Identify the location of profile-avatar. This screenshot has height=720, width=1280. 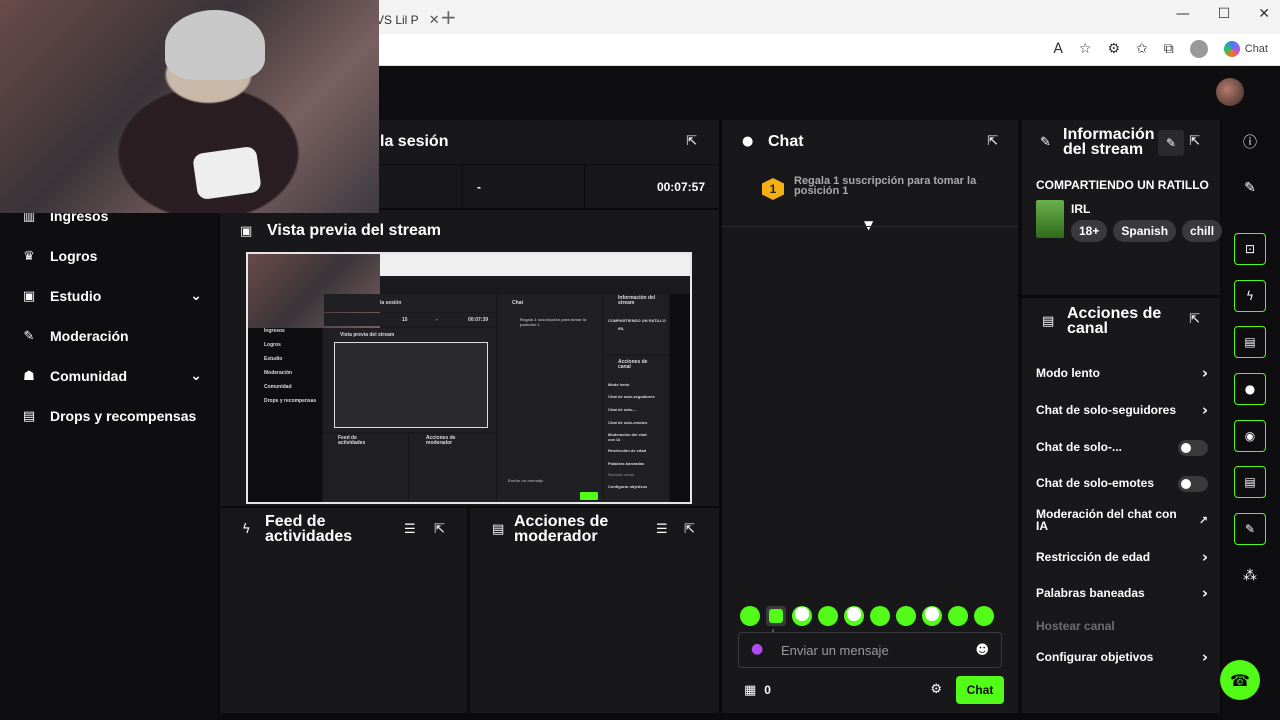
(1198, 49).